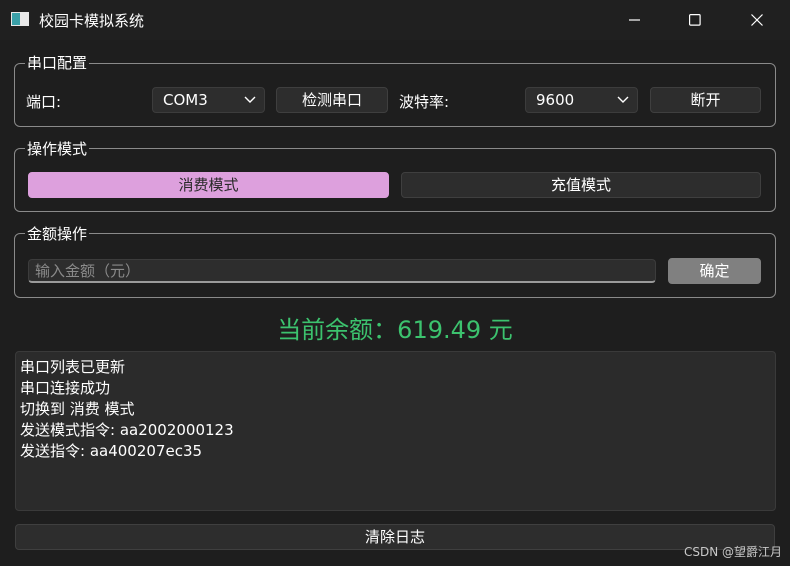 This screenshot has height=566, width=790. I want to click on minimize-button, so click(635, 20).